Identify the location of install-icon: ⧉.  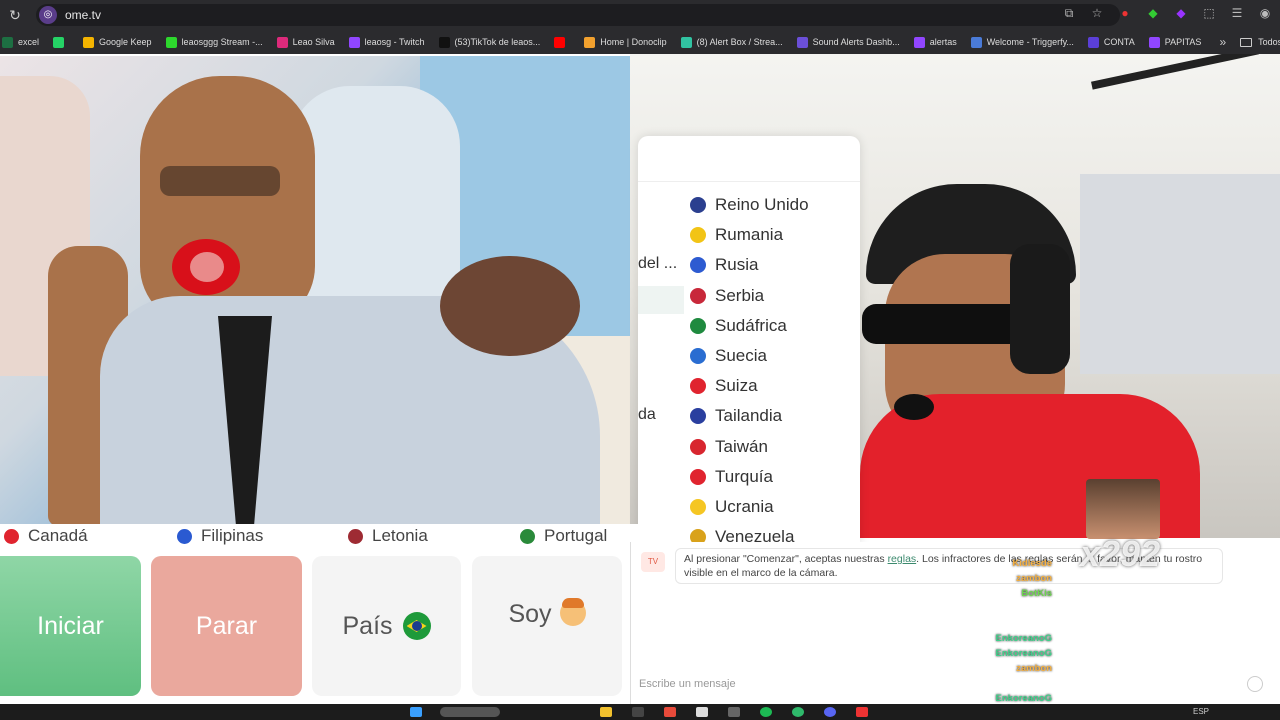
(1069, 13).